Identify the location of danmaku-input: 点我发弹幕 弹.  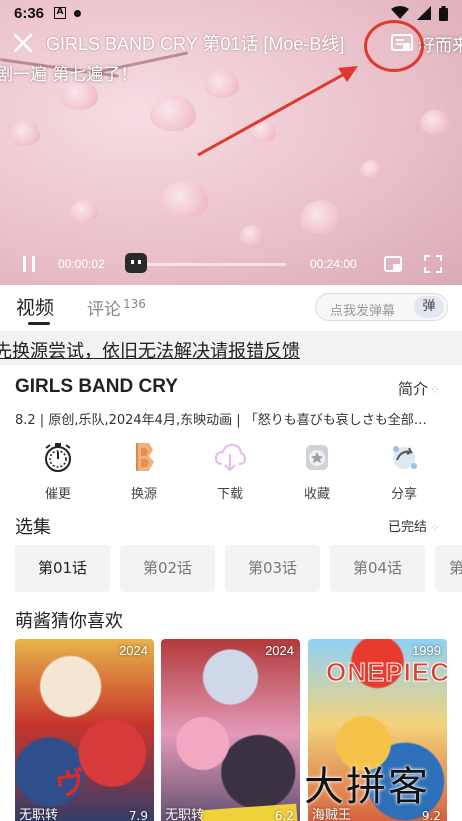
(381, 307).